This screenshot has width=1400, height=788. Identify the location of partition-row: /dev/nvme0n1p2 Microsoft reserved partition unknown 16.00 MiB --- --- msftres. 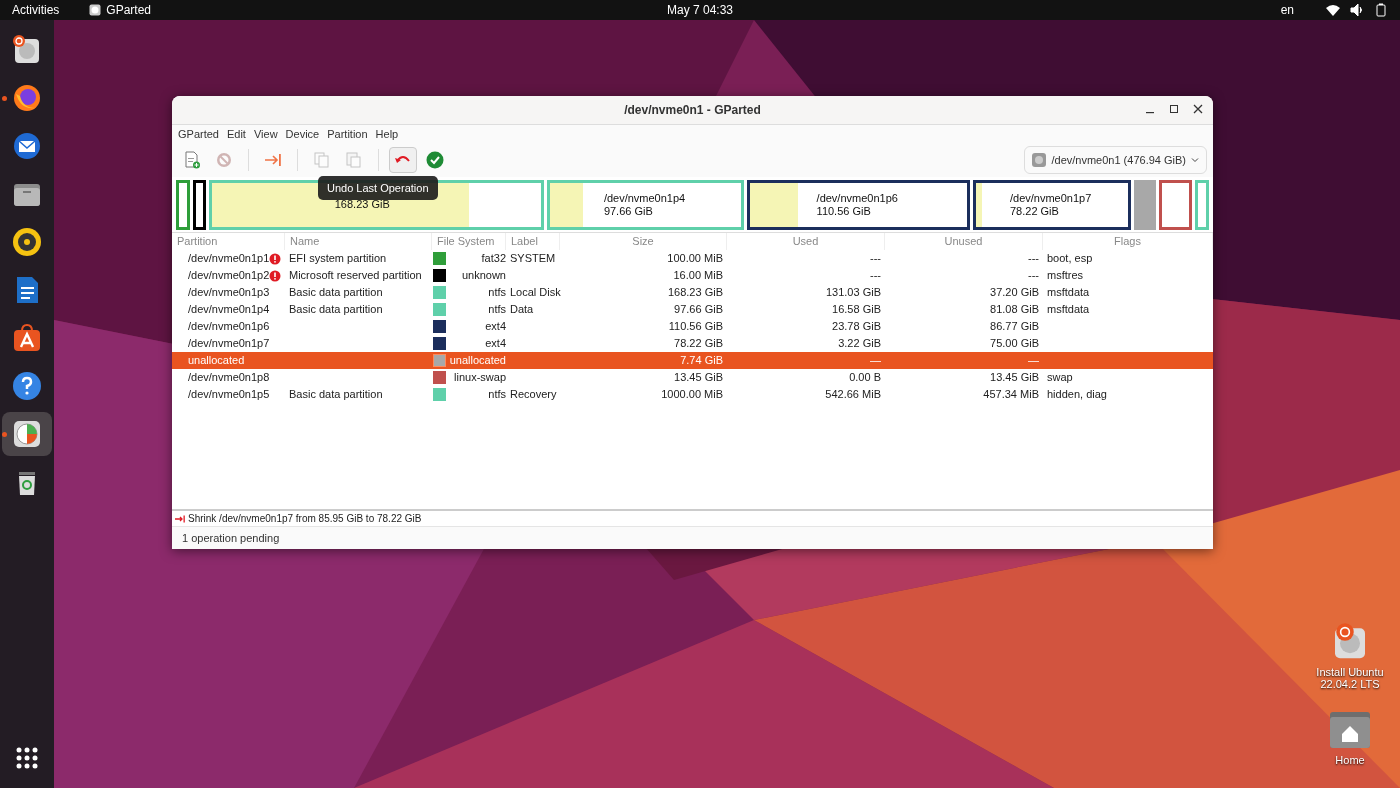
(692, 275).